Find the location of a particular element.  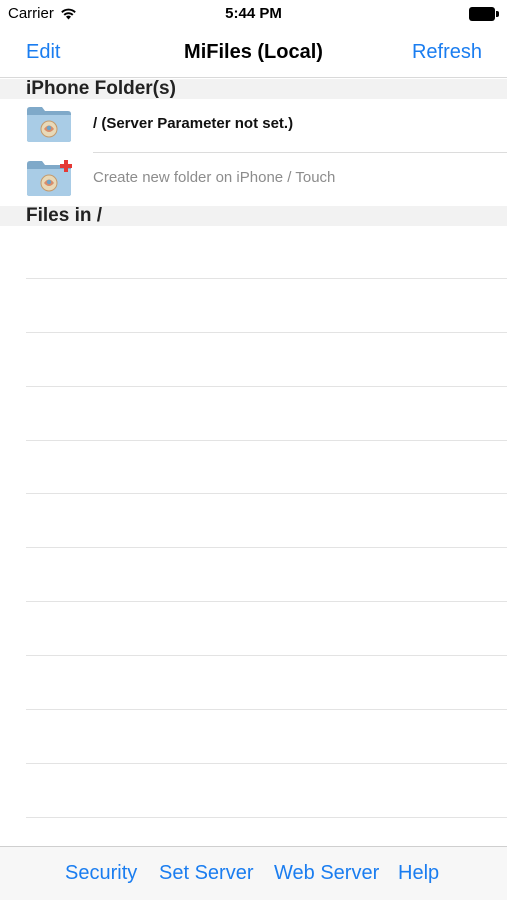

status-bar: Carrier 5:44 PM is located at coordinates (253, 14).